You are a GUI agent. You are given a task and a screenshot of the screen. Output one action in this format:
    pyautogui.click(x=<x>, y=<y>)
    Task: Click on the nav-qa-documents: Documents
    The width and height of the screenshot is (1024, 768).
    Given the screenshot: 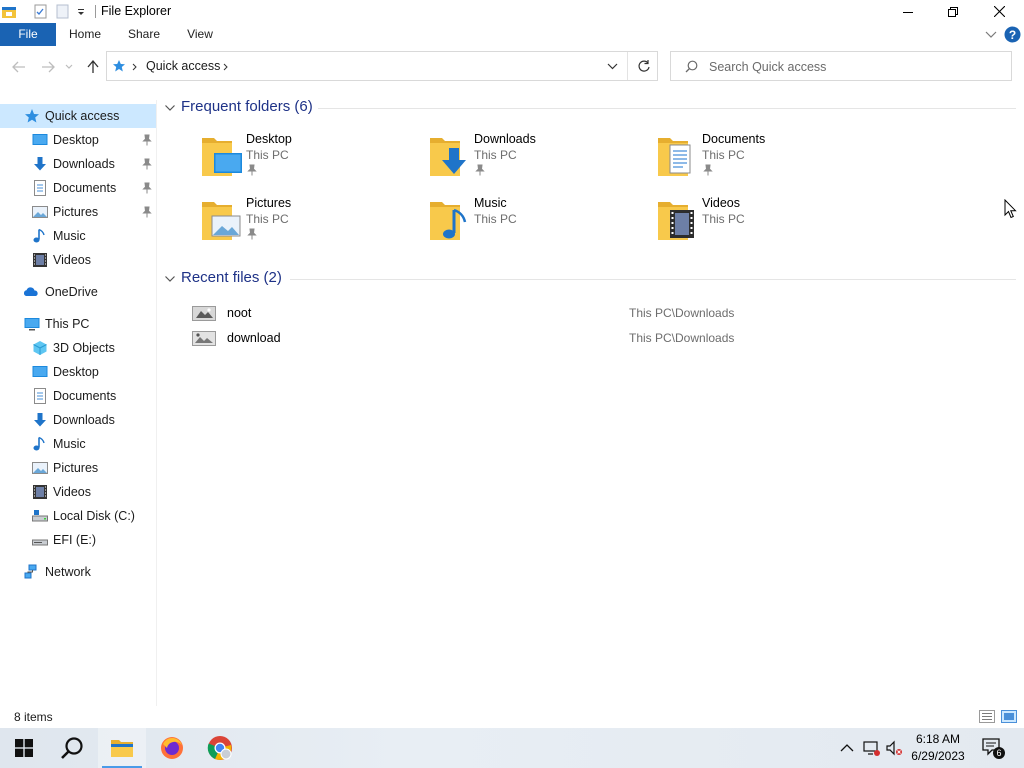 What is the action you would take?
    pyautogui.click(x=78, y=188)
    